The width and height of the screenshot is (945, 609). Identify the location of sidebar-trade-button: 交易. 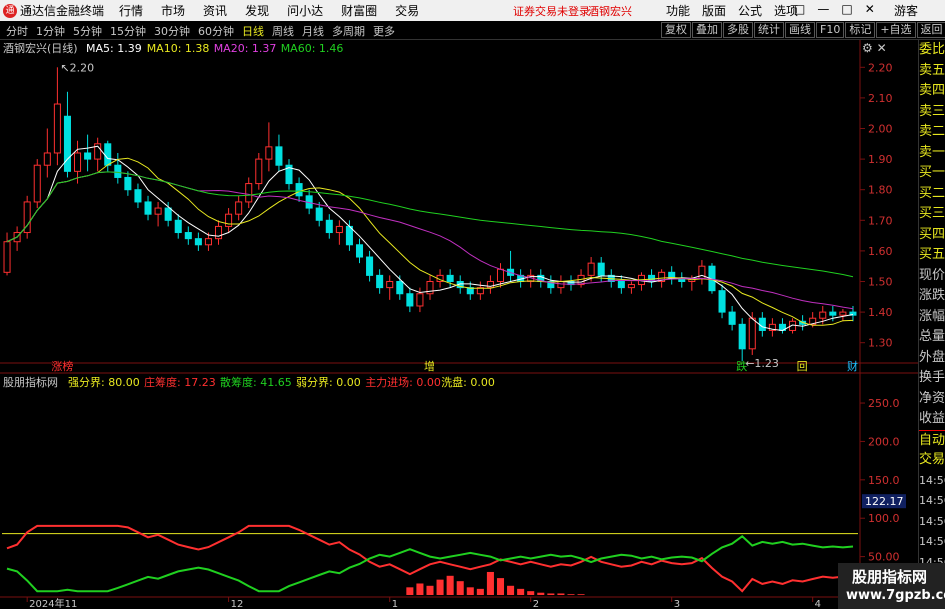
(932, 460).